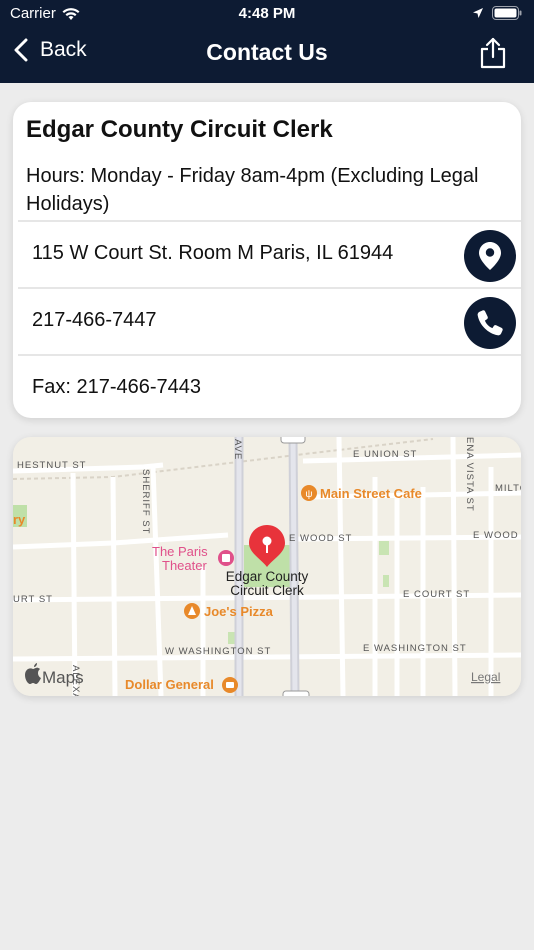 This screenshot has width=534, height=950. Describe the element at coordinates (19, 519) in the screenshot. I see `poi-partial-label: ry` at that location.